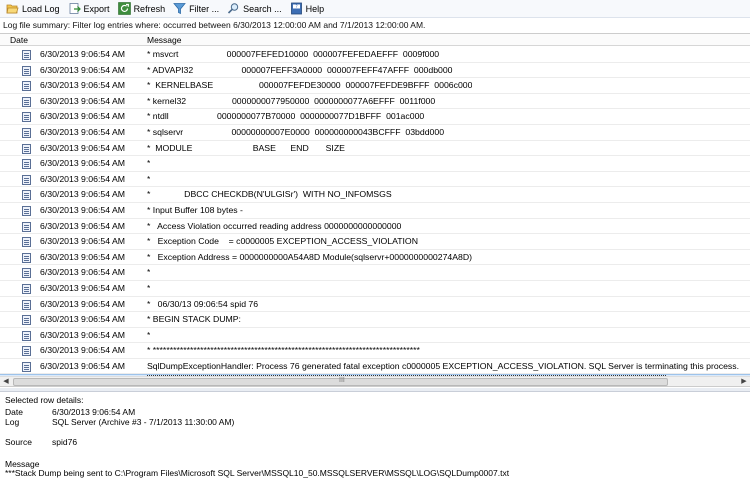  Describe the element at coordinates (65, 442) in the screenshot. I see `source-value: spid76` at that location.